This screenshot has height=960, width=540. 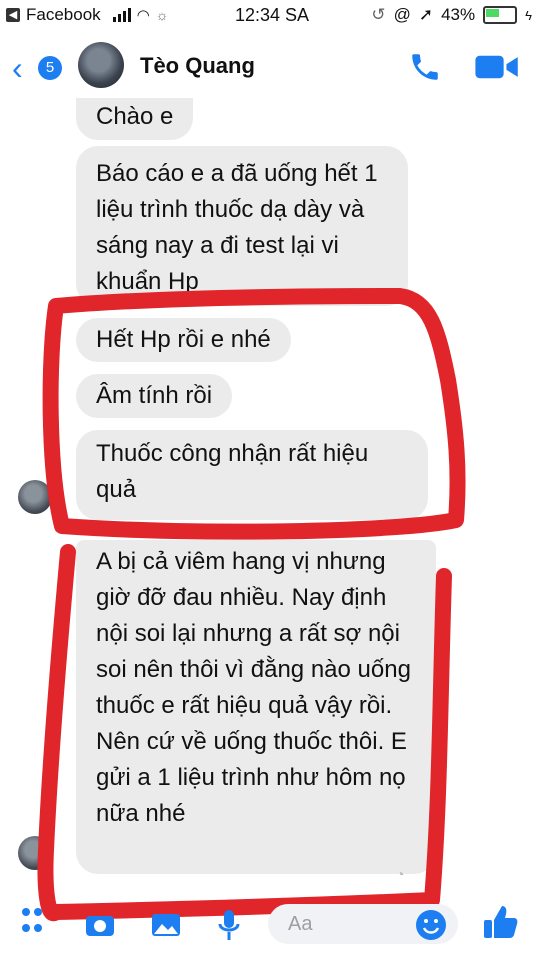 What do you see at coordinates (135, 116) in the screenshot?
I see `message-text: Chào e` at bounding box center [135, 116].